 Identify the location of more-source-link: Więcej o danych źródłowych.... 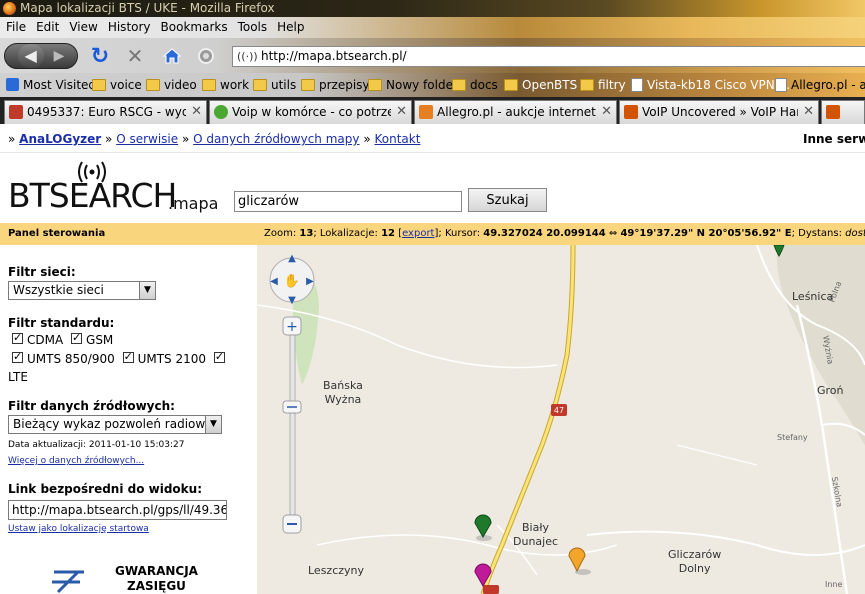
(76, 461).